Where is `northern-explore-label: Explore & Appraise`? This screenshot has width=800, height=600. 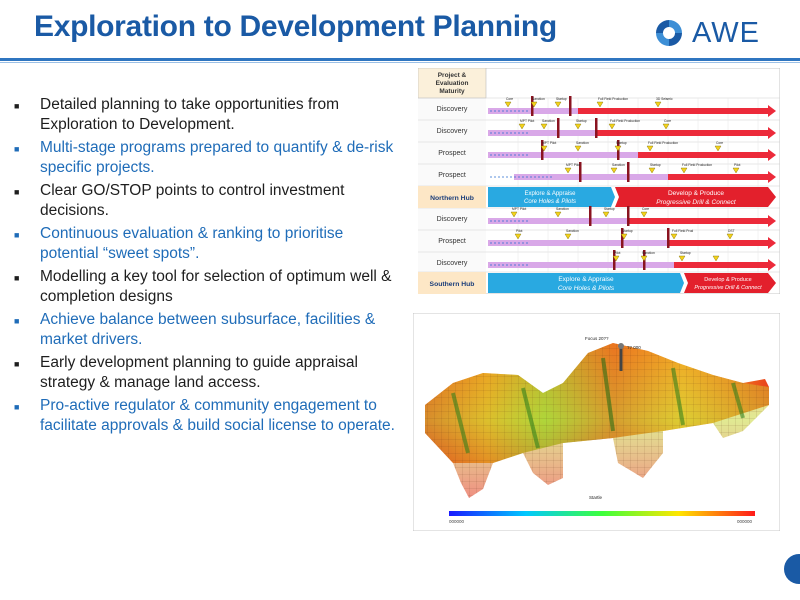 northern-explore-label: Explore & Appraise is located at coordinates (550, 194).